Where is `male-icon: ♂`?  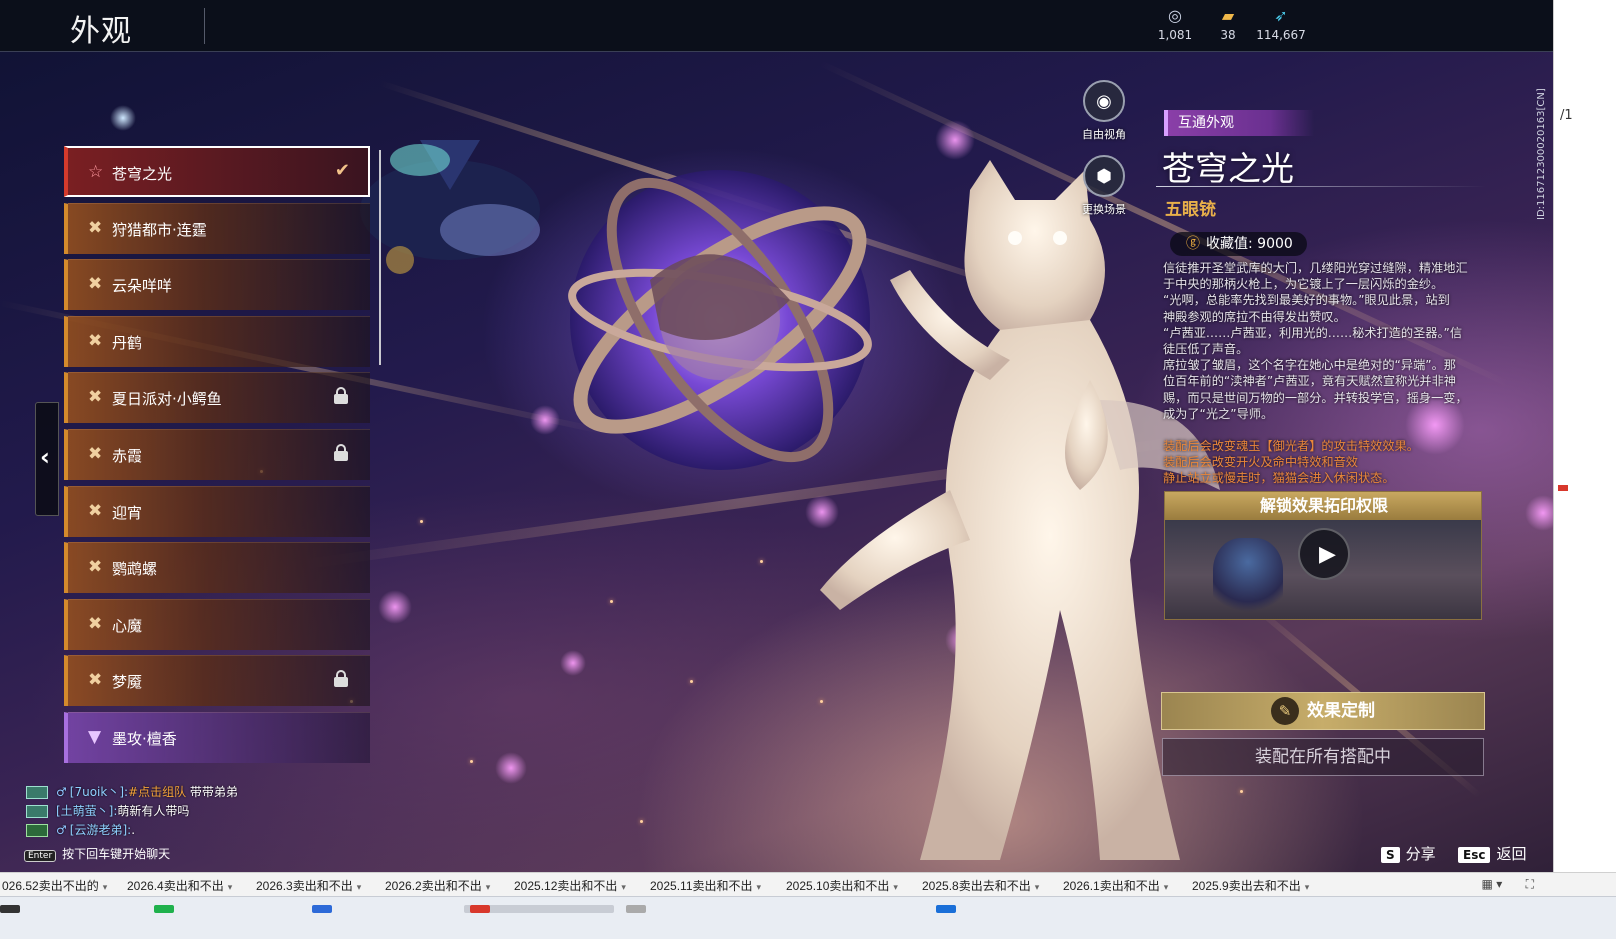
male-icon: ♂ is located at coordinates (61, 830).